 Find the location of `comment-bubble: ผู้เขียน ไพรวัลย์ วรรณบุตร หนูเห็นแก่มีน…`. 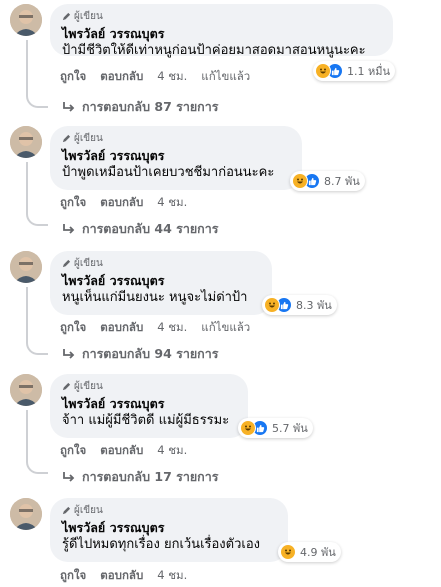

comment-bubble: ผู้เขียน ไพรวัลย์ วรรณบุตร หนูเห็นแก่มีน… is located at coordinates (161, 283).